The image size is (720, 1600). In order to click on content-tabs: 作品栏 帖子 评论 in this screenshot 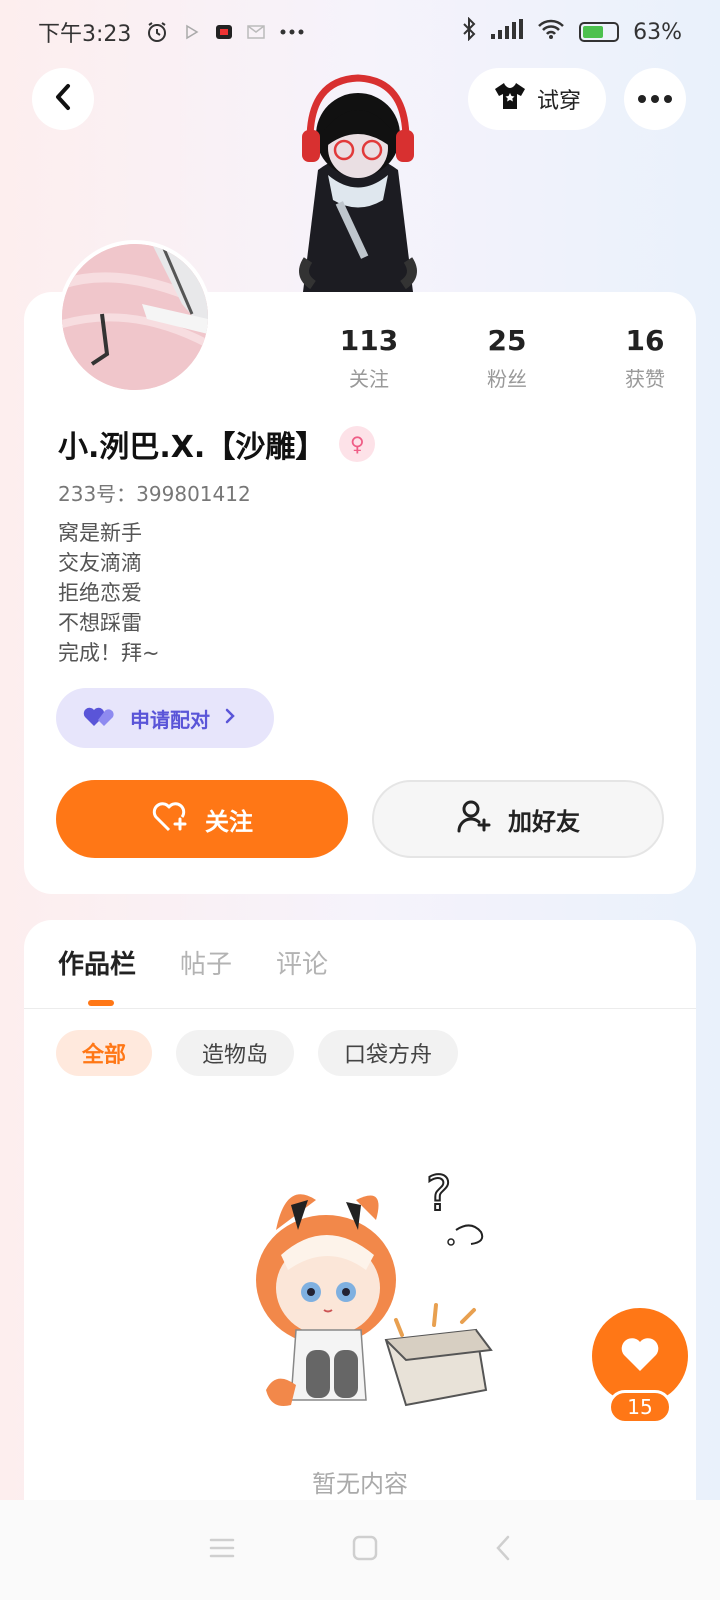, I will do `click(193, 962)`.